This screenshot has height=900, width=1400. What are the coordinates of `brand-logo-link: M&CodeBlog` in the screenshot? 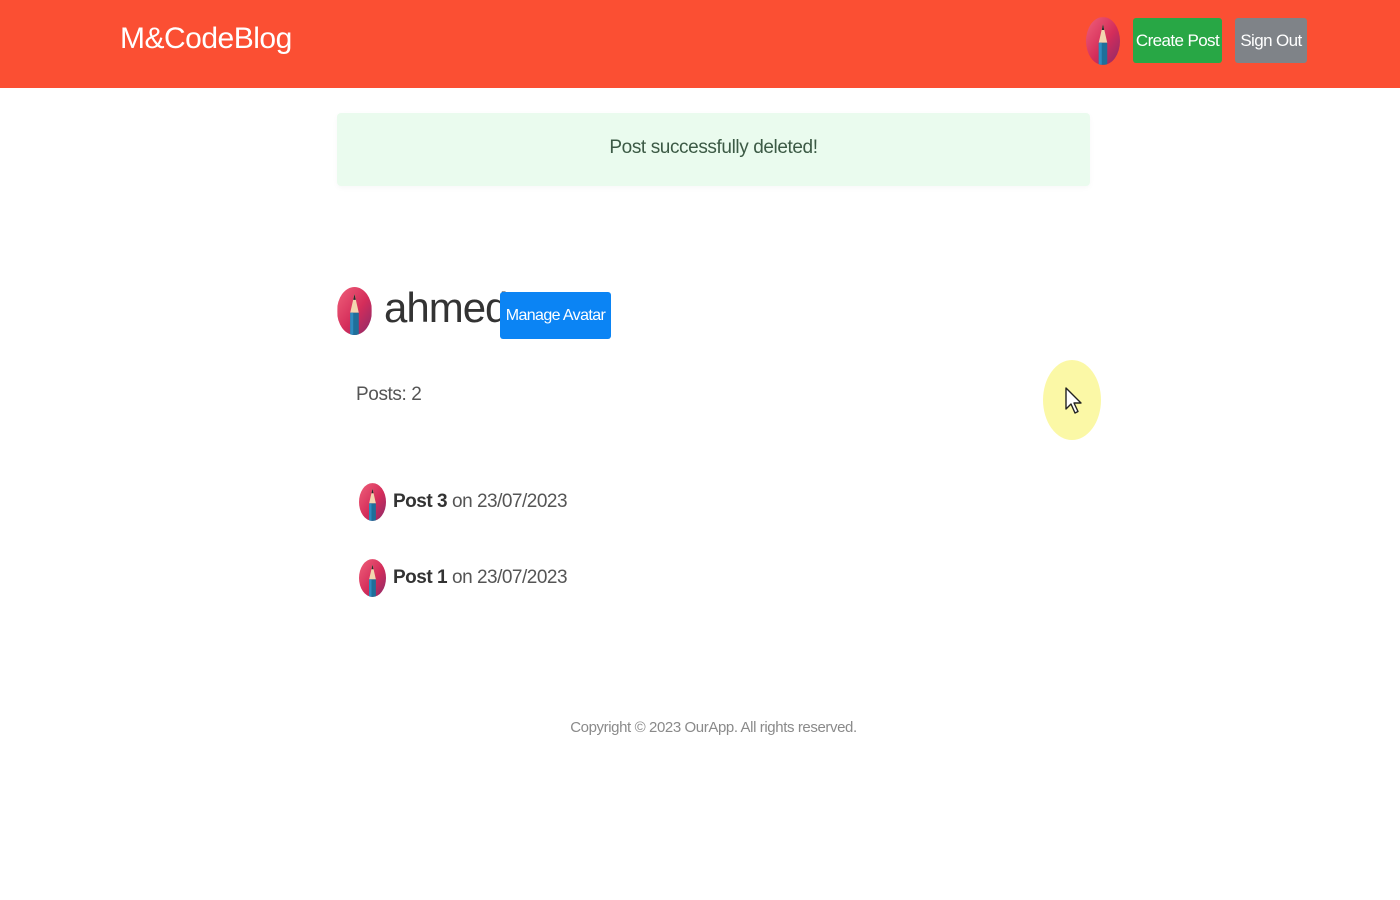 It's located at (206, 39).